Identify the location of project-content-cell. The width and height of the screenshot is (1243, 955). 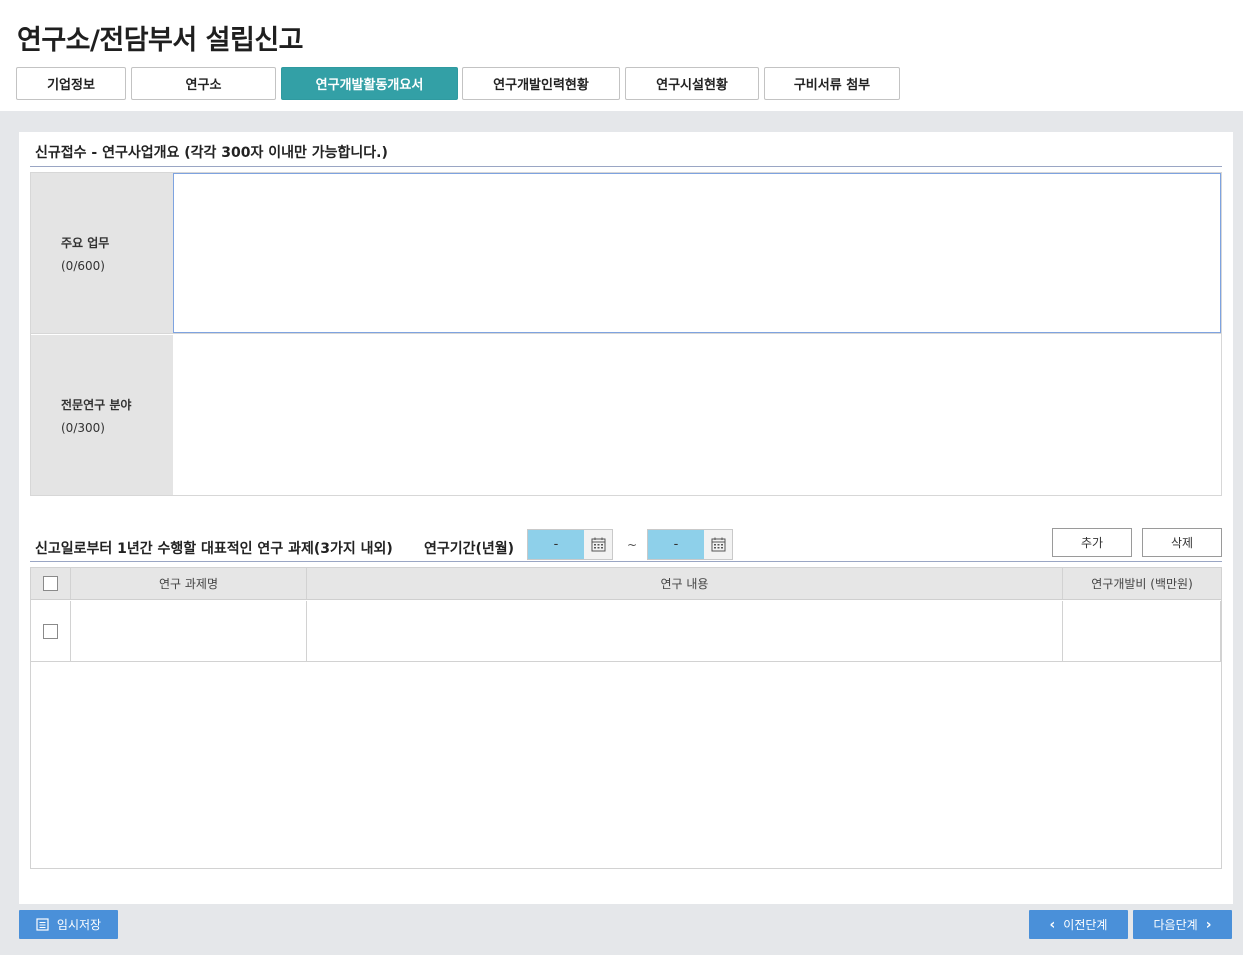
(685, 631).